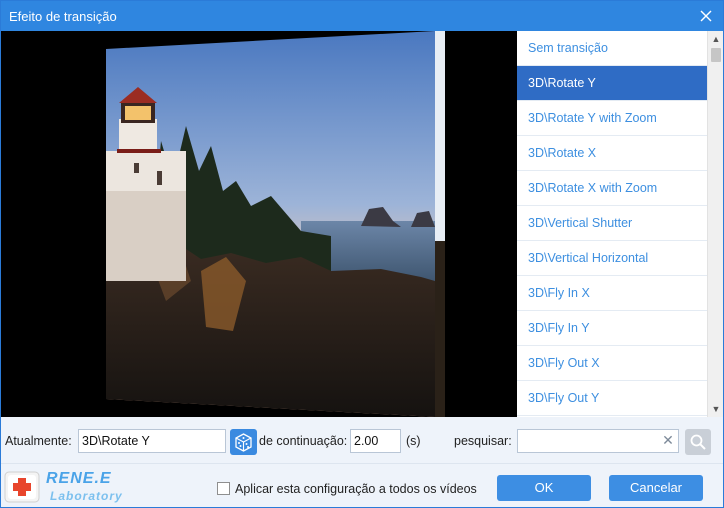 The width and height of the screenshot is (724, 508). I want to click on ok-button: OK, so click(544, 488).